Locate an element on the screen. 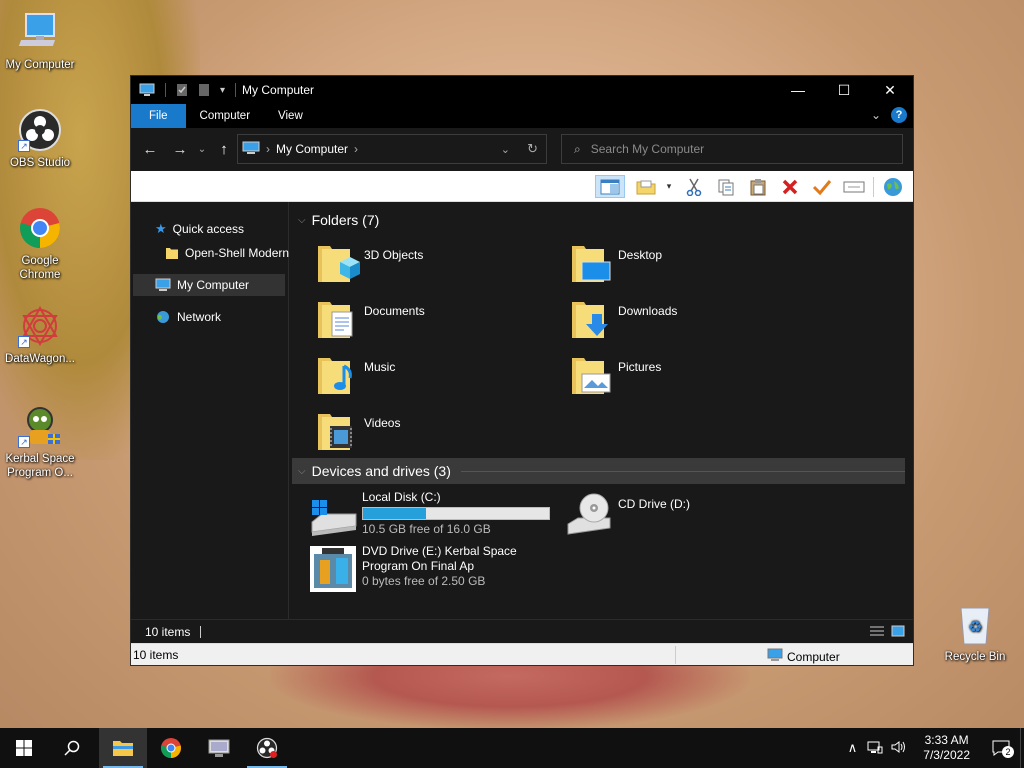 The width and height of the screenshot is (1024, 768). group-title: Devices and drives (3) is located at coordinates (381, 471).